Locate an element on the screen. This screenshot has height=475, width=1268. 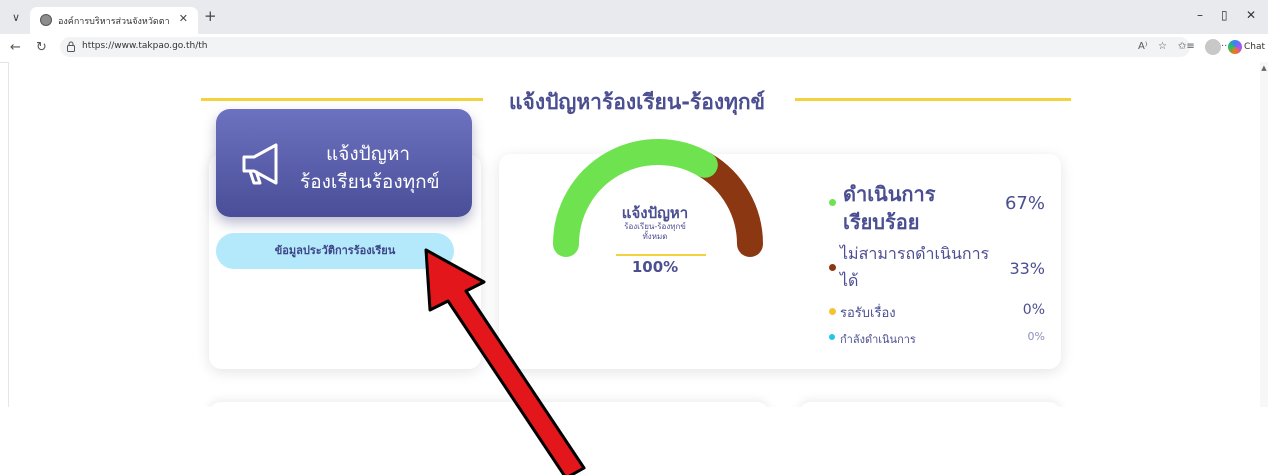
legend-label-in-progress: กำลังดำเนินการ is located at coordinates (878, 339).